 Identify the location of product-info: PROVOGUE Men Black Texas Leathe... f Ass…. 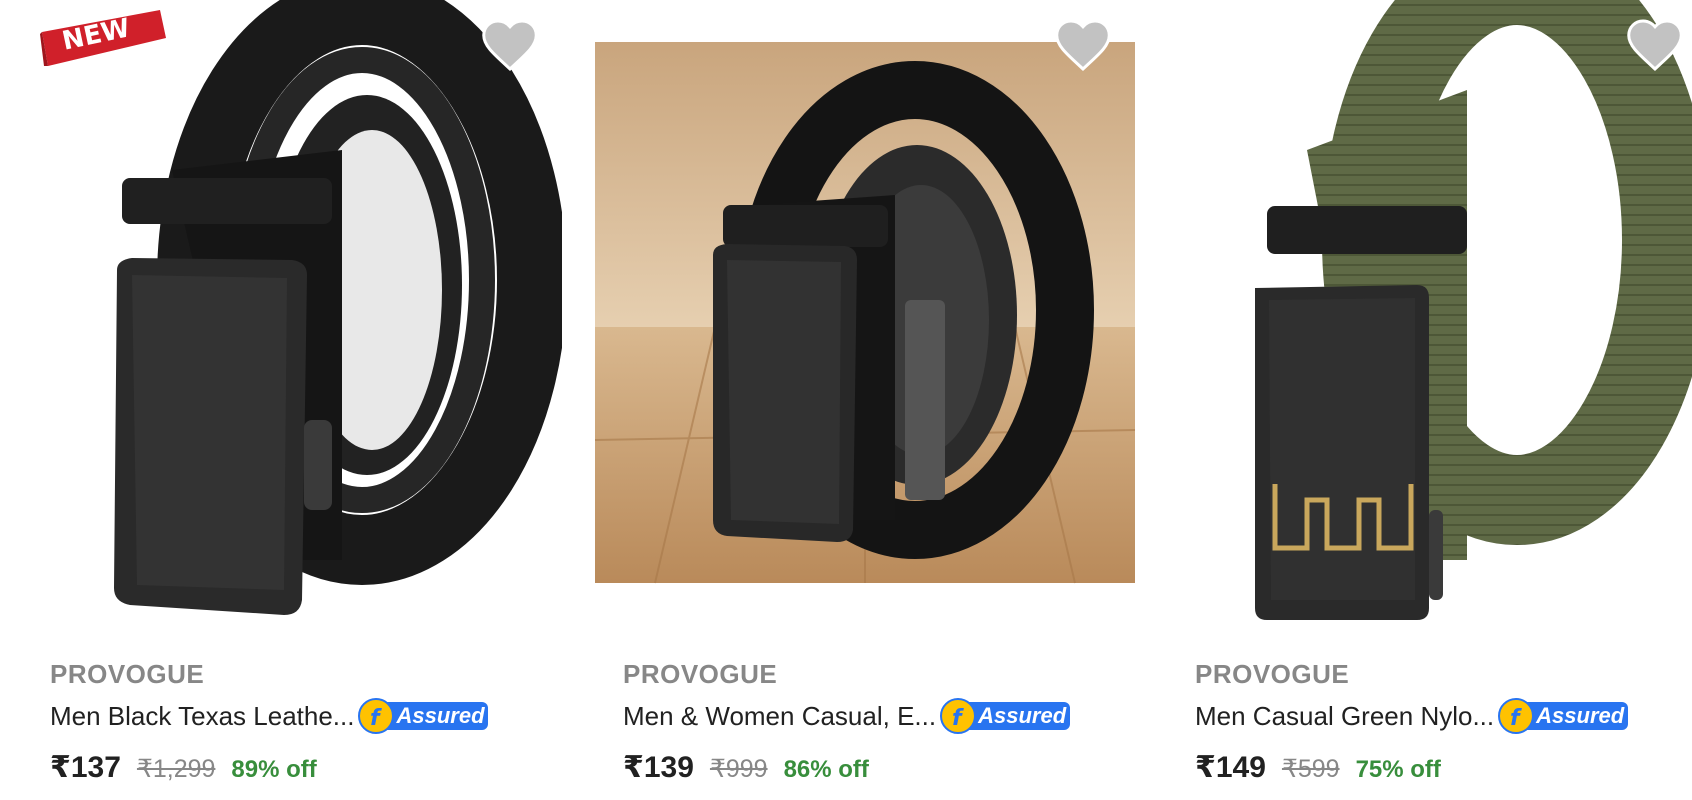
(300, 725).